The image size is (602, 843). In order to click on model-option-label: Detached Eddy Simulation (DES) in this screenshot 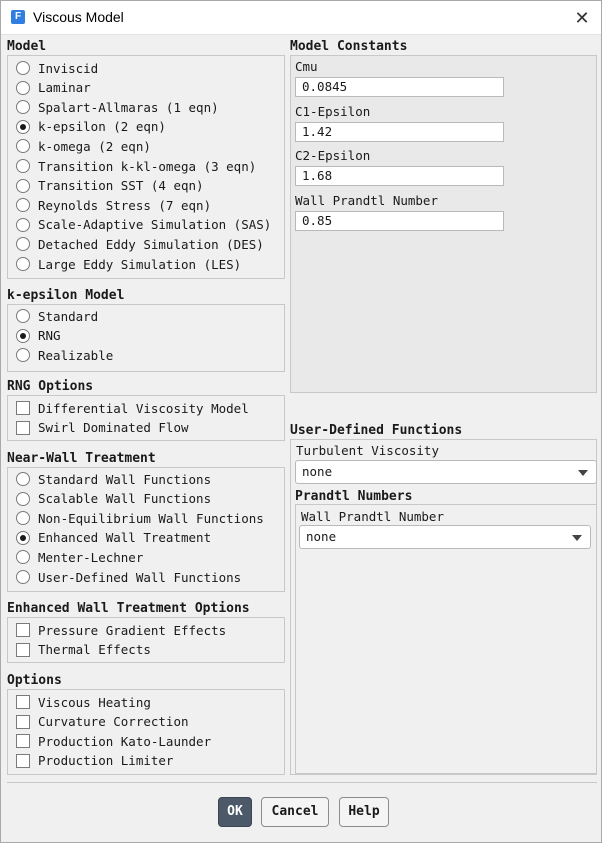, I will do `click(151, 244)`.